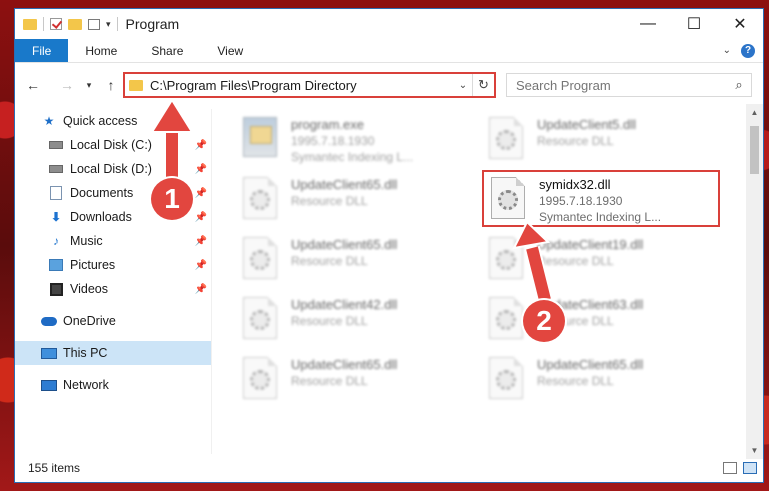 This screenshot has height=491, width=769. I want to click on file-name: program.exe, so click(327, 124).